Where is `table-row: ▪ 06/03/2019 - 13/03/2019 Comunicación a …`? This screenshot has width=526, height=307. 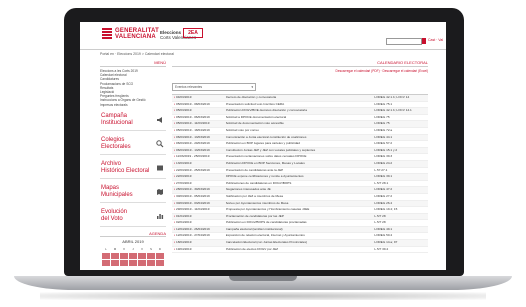
table-row: ▪ 06/03/2019 - 13/03/2019 Comunicación a … is located at coordinates (300, 138).